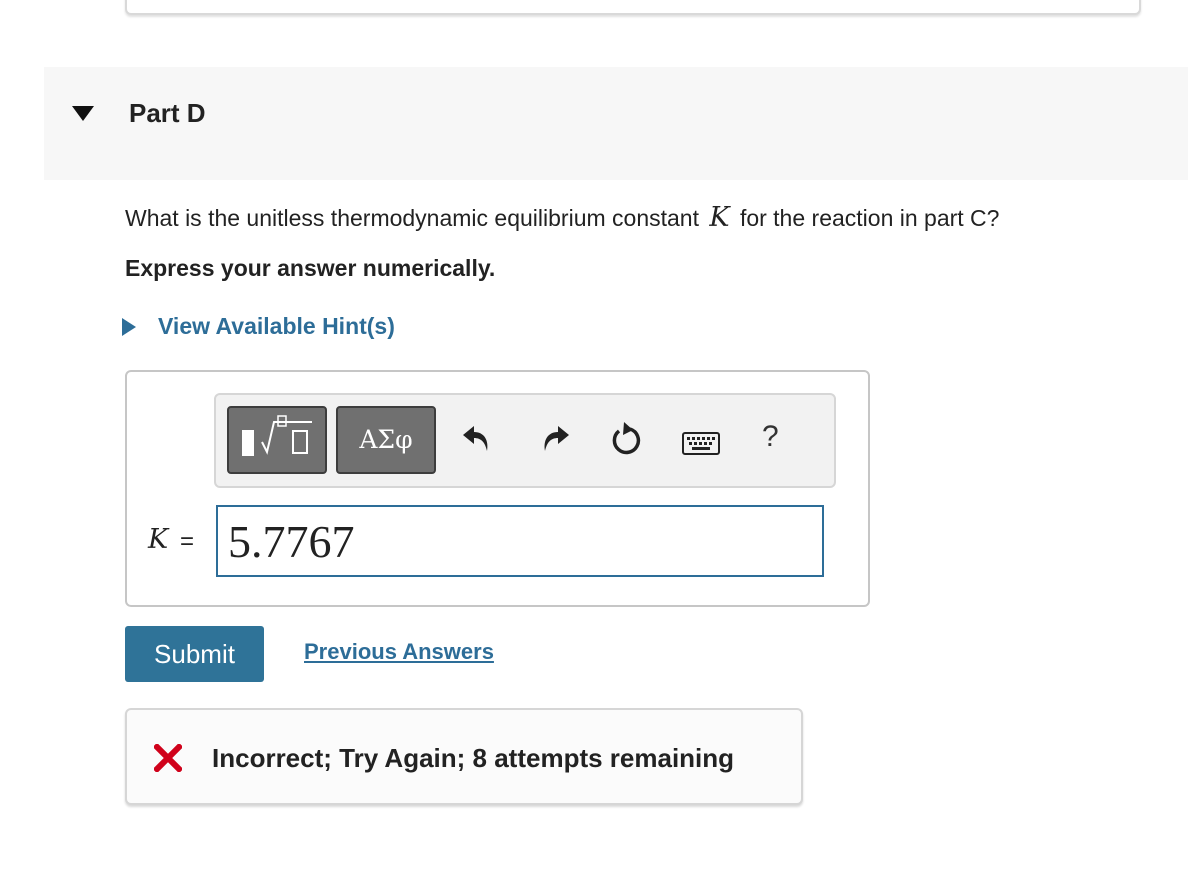 Image resolution: width=1188 pixels, height=874 pixels. I want to click on templates-button, so click(277, 440).